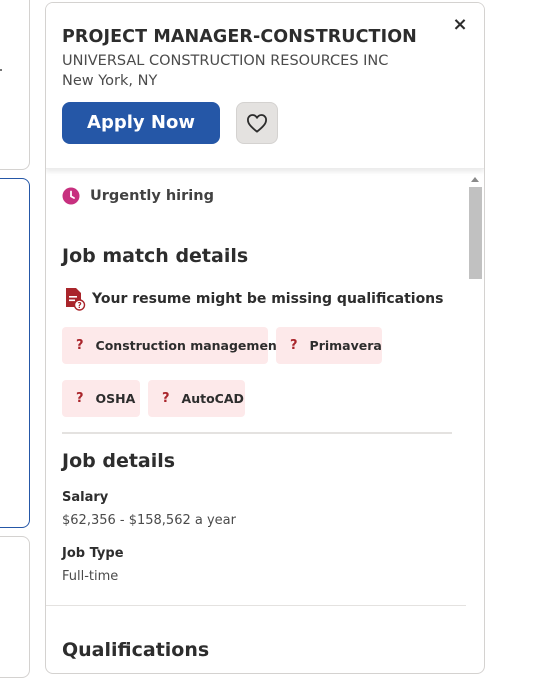 This screenshot has height=678, width=542. What do you see at coordinates (239, 37) in the screenshot?
I see `job-title: PROJECT MANAGER-CONSTRUCTION` at bounding box center [239, 37].